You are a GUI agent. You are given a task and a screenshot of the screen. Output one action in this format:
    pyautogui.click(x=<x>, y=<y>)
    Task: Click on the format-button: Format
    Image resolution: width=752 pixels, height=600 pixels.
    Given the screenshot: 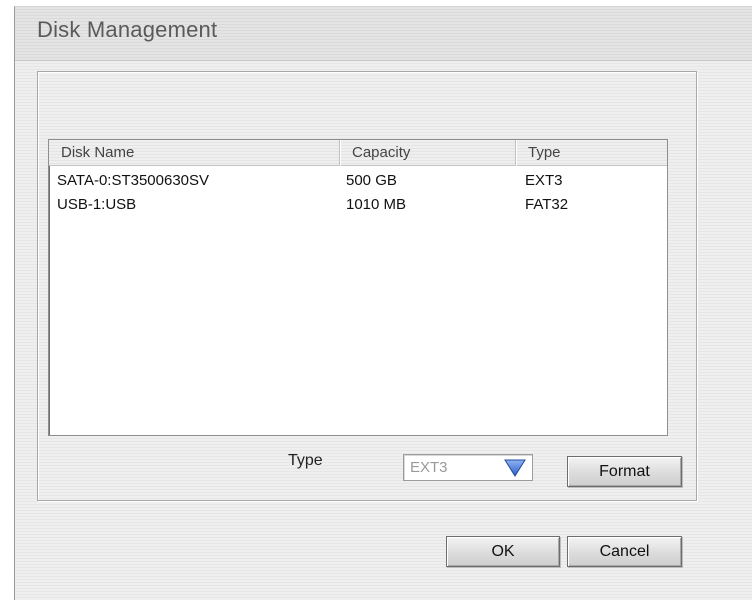 What is the action you would take?
    pyautogui.click(x=624, y=471)
    